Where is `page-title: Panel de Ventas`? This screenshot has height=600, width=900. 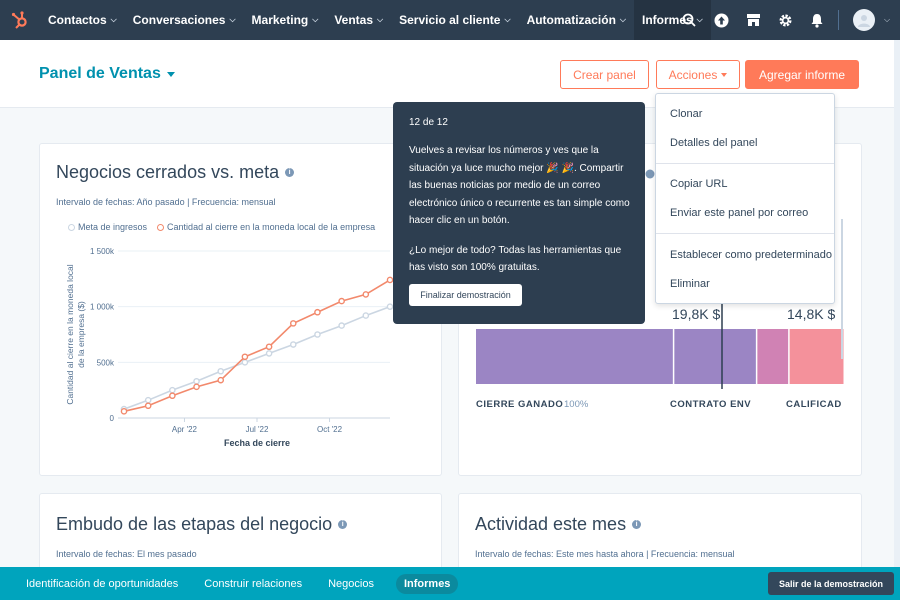 page-title: Panel de Ventas is located at coordinates (100, 73).